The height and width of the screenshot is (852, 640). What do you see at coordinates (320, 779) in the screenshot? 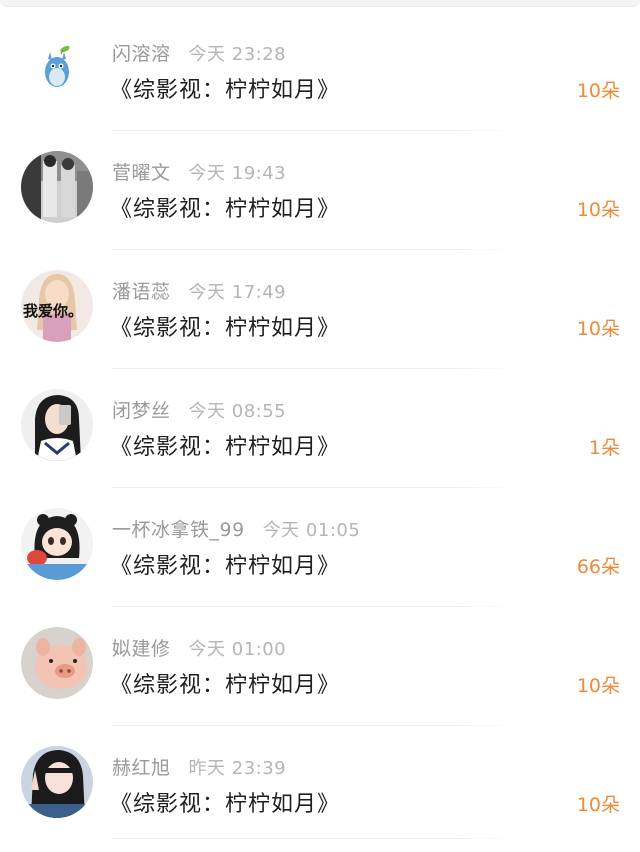
I see `list-item: 赫红旭 昨天 23:39 《综影视：柠柠如月》 10朵` at bounding box center [320, 779].